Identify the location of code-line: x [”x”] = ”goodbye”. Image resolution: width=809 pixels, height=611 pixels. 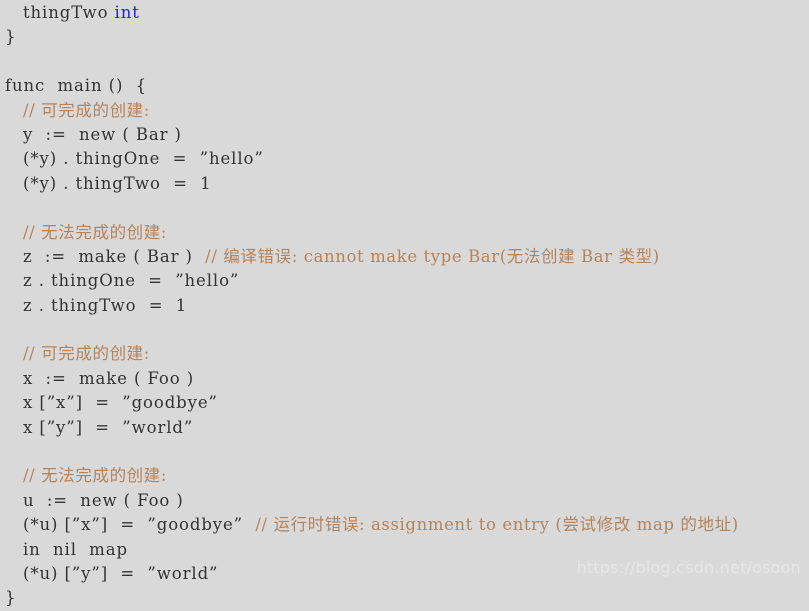
(407, 403).